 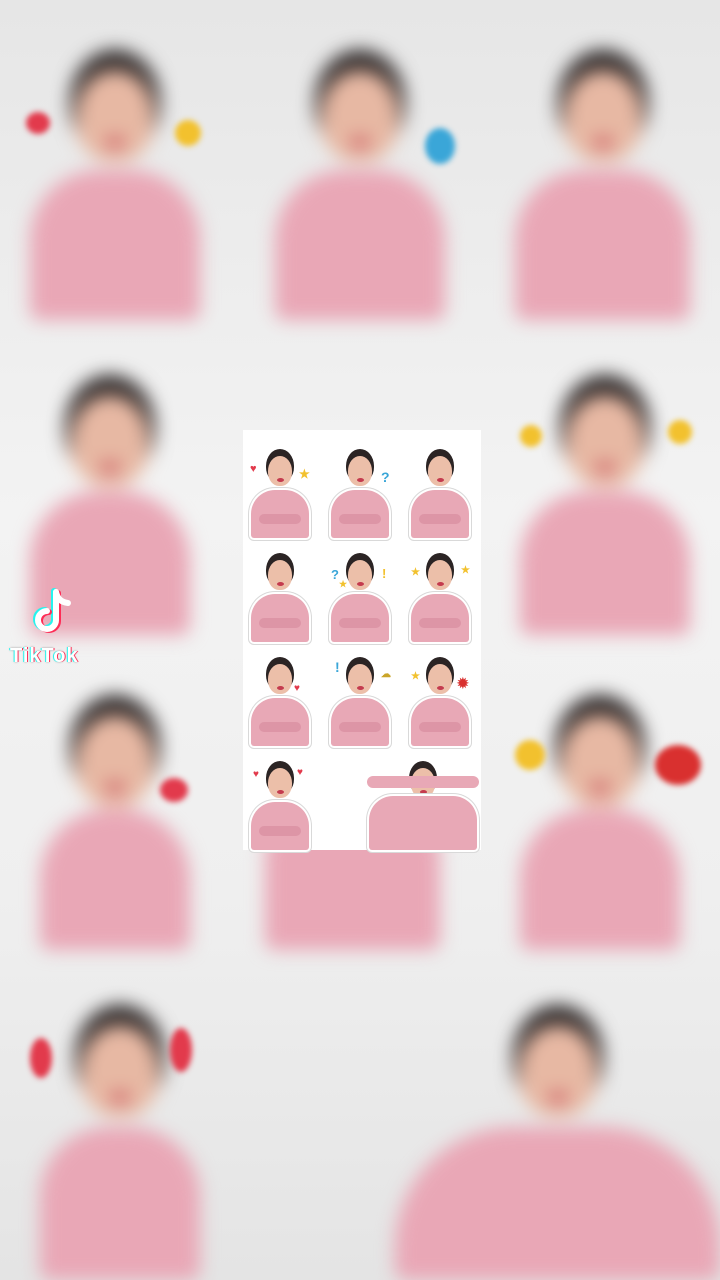 I want to click on sticker-pose-flexing-arms, so click(x=423, y=806).